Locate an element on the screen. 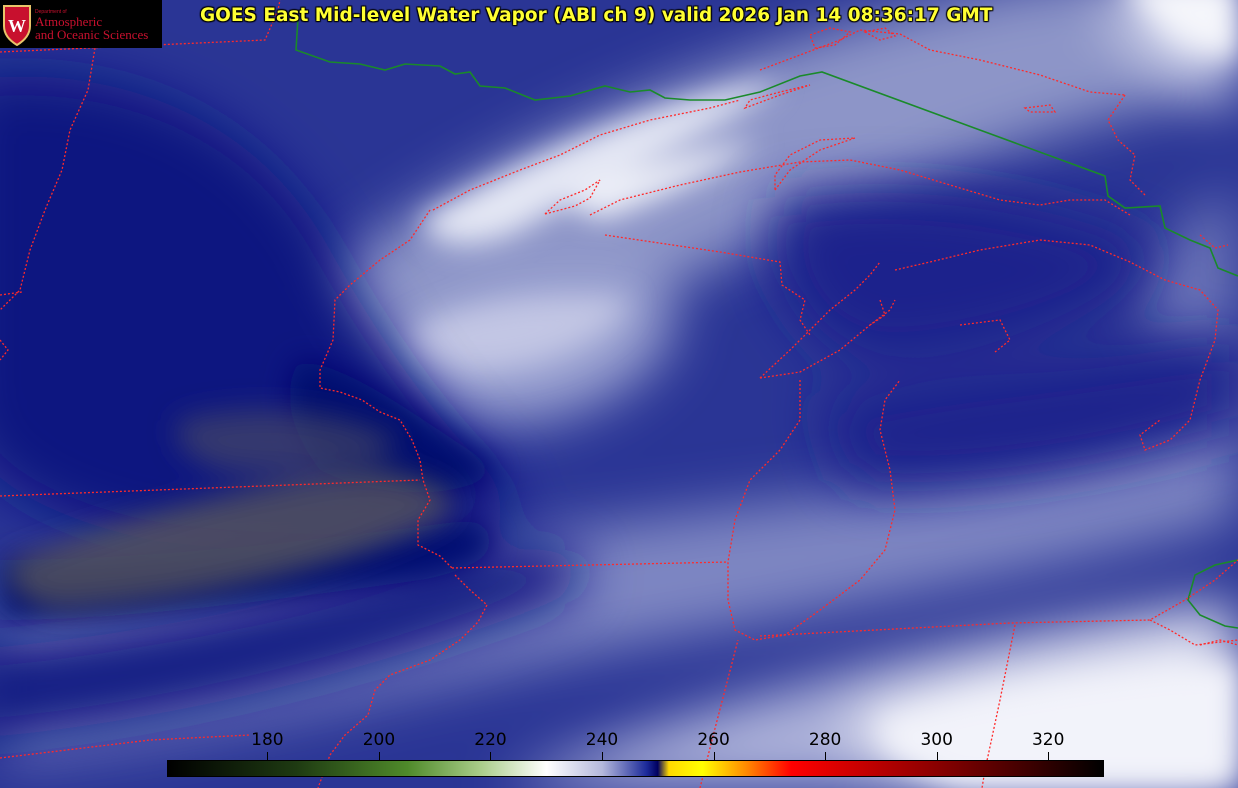 Image resolution: width=1238 pixels, height=788 pixels. colorbar-tick-label: 300 is located at coordinates (936, 740).